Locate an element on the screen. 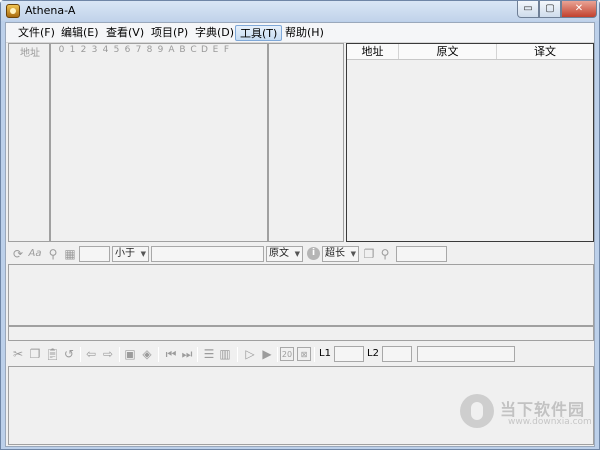 The width and height of the screenshot is (600, 450). minimize-button: ▭ is located at coordinates (528, 9).